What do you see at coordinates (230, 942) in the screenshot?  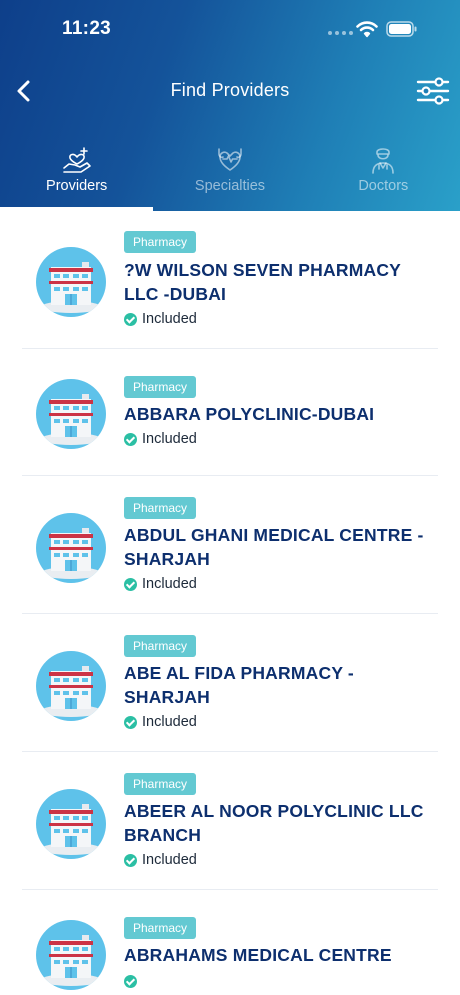 I see `list-item: Pharmacy ABRAHAMS MEDICAL CENTRE` at bounding box center [230, 942].